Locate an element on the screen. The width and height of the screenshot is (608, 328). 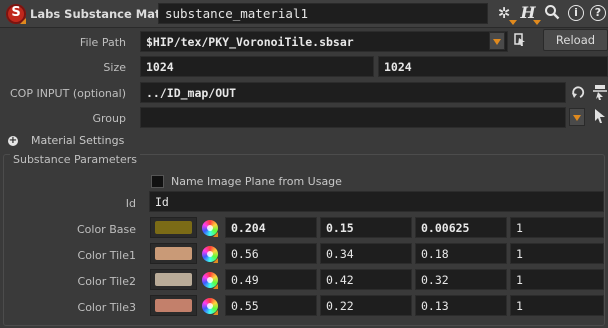
color-tile3-r-field: 0.55 is located at coordinates (271, 305).